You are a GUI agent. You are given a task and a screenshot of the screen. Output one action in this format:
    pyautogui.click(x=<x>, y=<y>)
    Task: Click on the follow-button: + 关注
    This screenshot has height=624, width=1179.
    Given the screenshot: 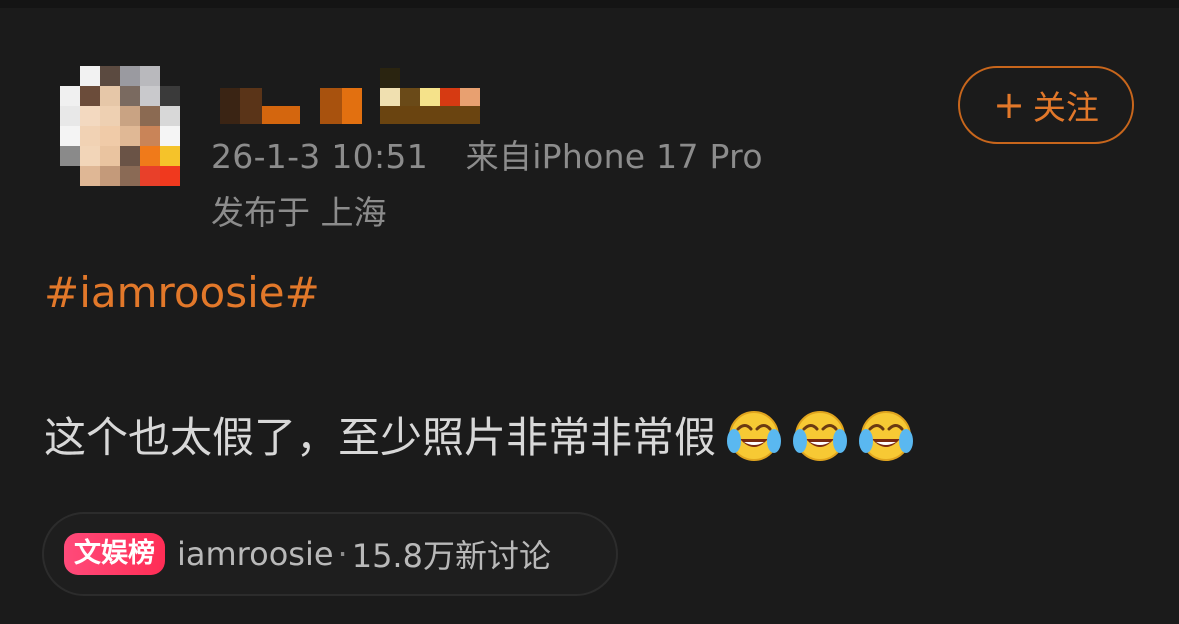 What is the action you would take?
    pyautogui.click(x=1046, y=105)
    